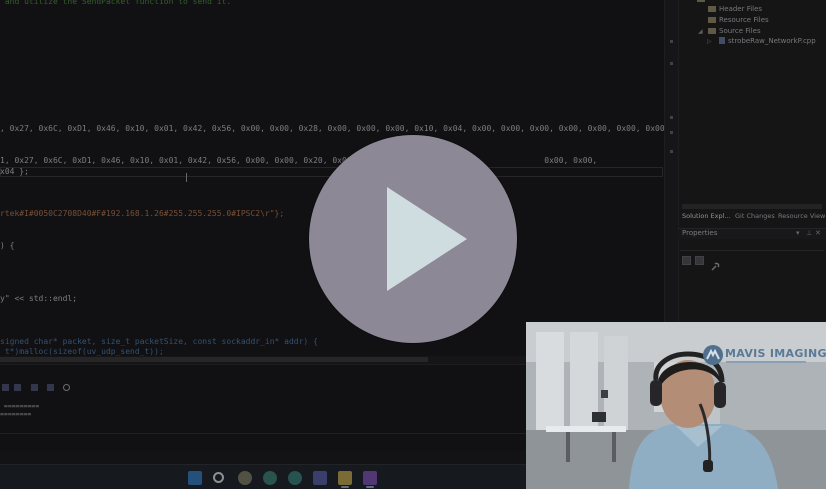 The image size is (826, 489). I want to click on mavis-logo-icon, so click(713, 355).